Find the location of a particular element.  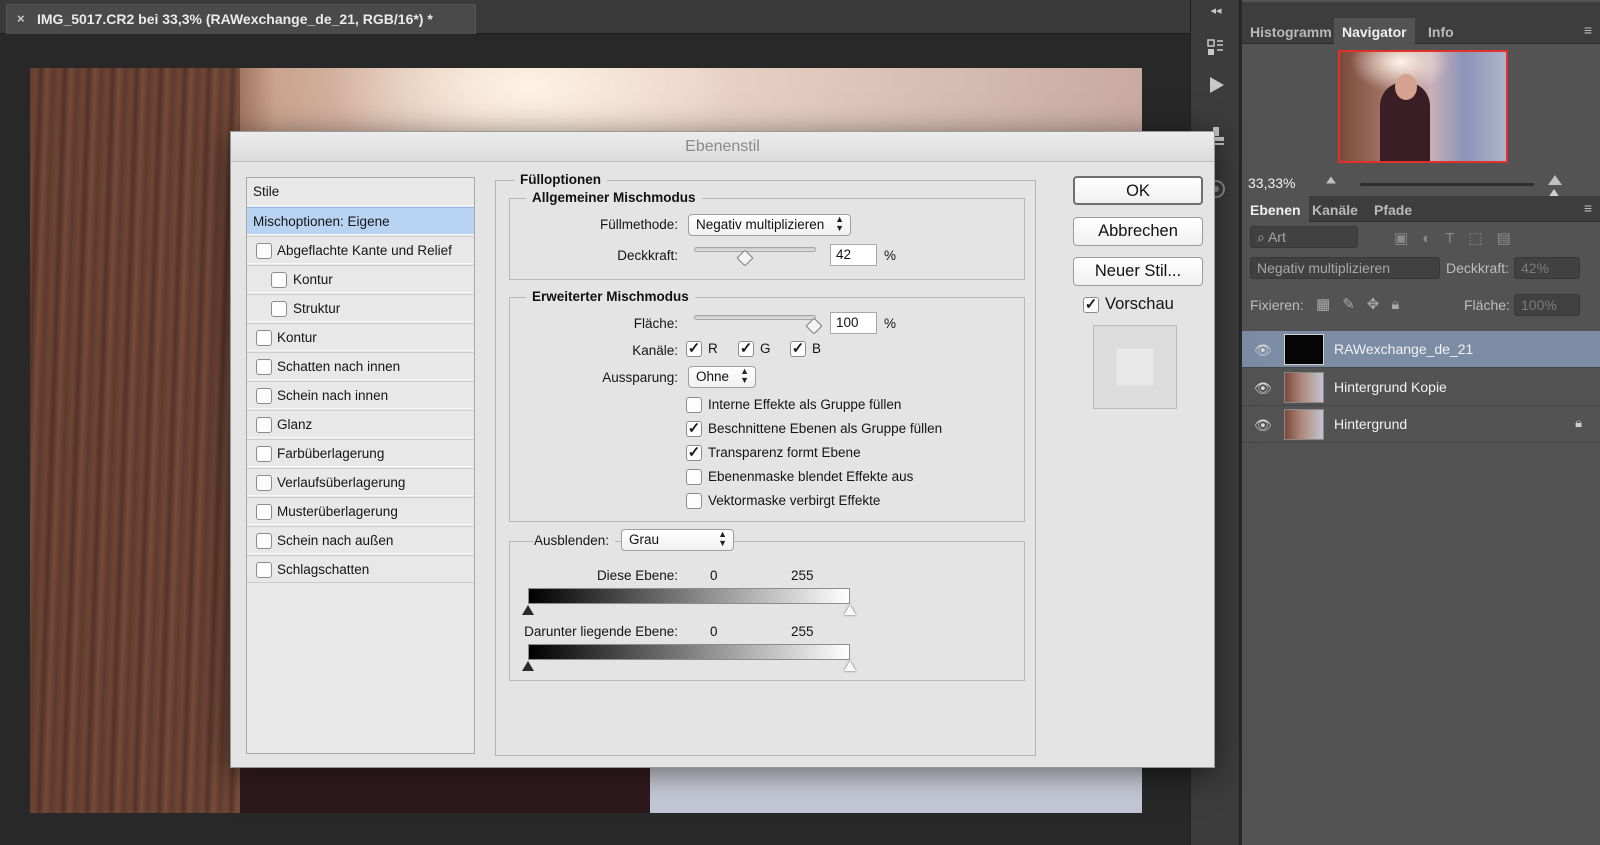

underlying-white-knob is located at coordinates (850, 666).